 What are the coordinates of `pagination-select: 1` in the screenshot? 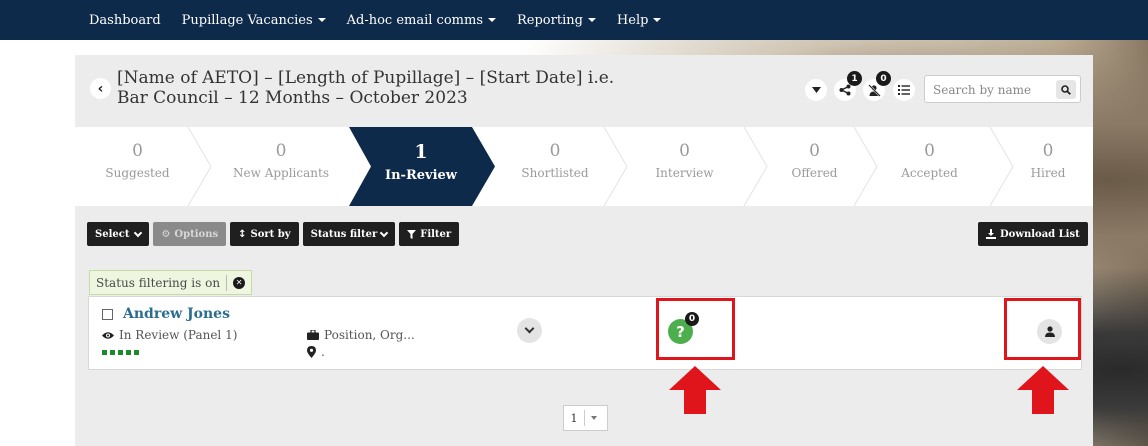 It's located at (585, 418).